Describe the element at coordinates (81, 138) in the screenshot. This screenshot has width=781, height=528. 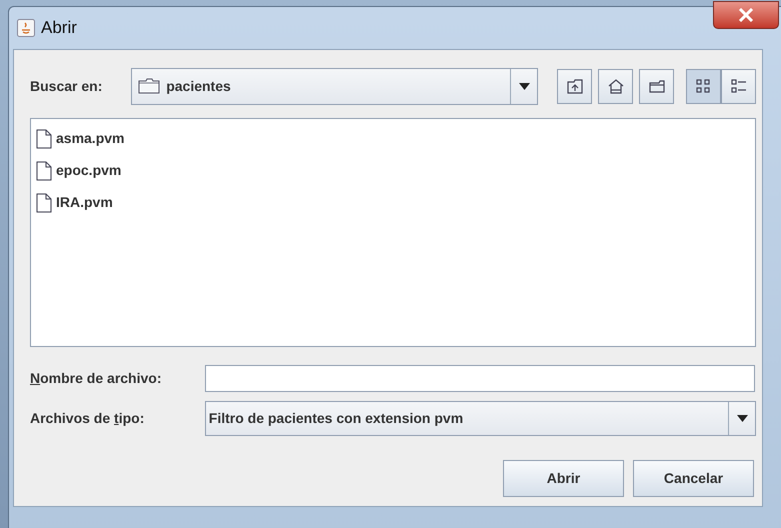
I see `file-item: asma.pvm` at that location.